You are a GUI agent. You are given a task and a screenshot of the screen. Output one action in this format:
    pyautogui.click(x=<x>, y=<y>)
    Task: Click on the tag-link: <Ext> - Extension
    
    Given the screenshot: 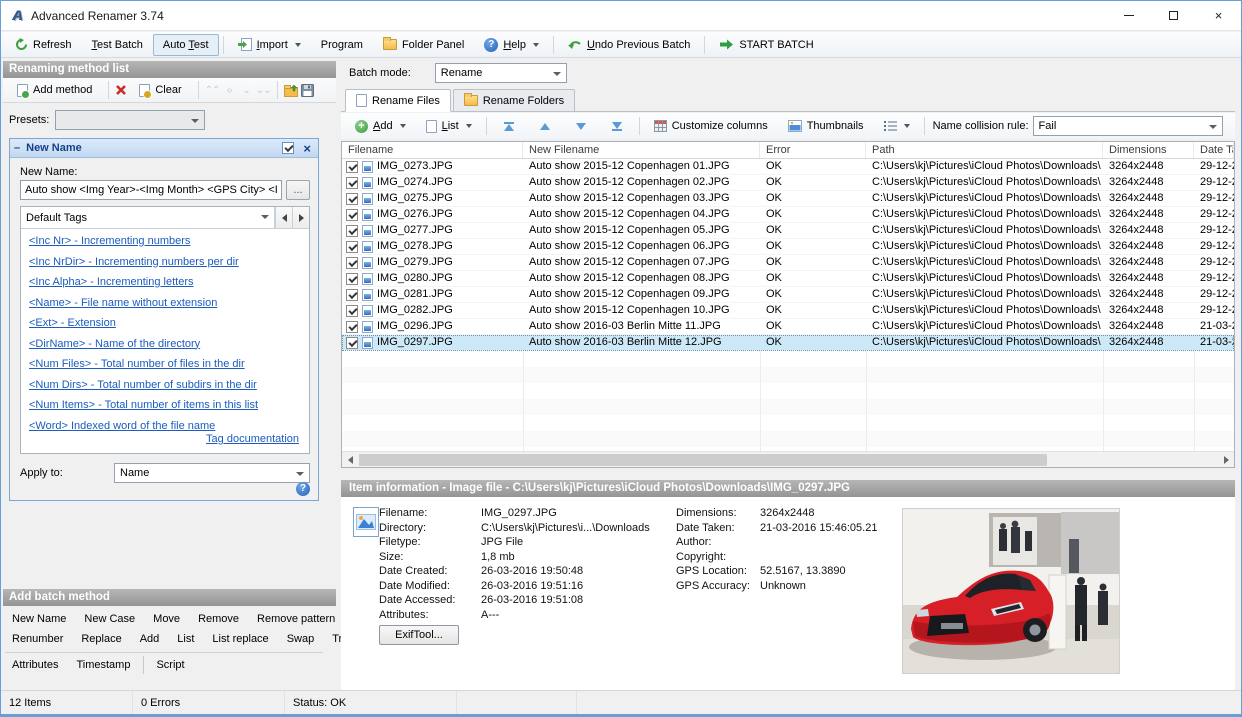 What is the action you would take?
    pyautogui.click(x=165, y=323)
    